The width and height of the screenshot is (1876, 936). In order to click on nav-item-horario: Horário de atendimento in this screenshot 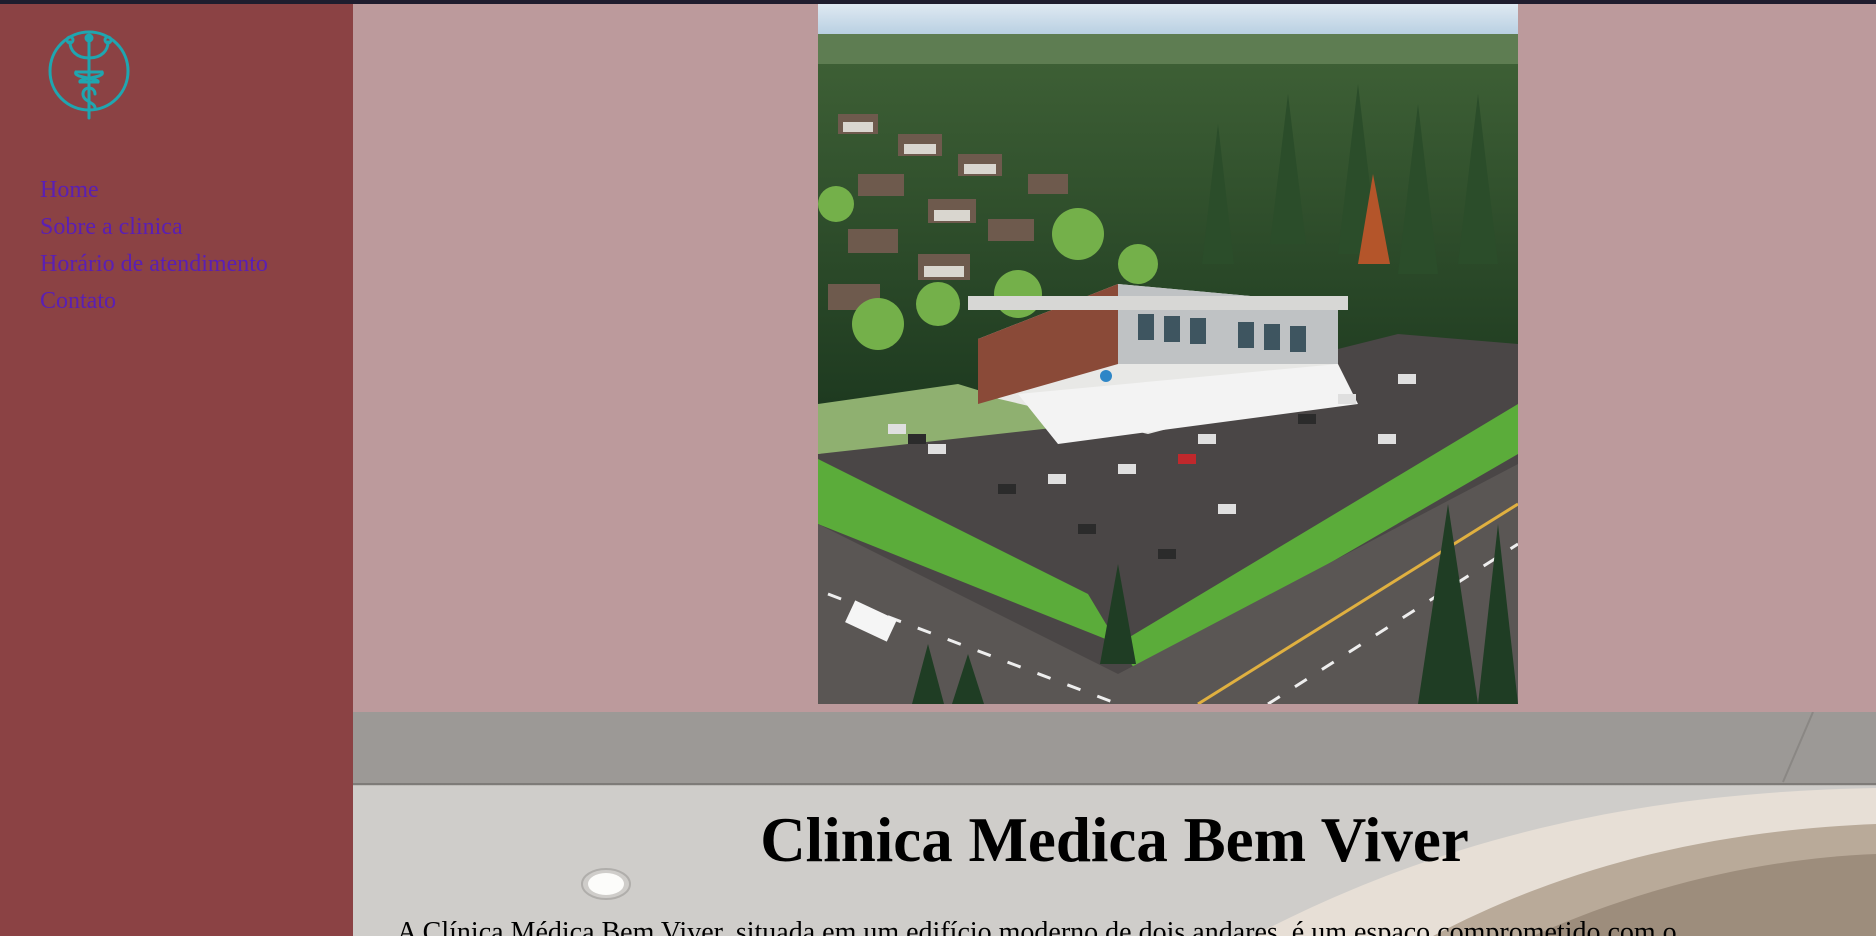, I will do `click(154, 264)`.